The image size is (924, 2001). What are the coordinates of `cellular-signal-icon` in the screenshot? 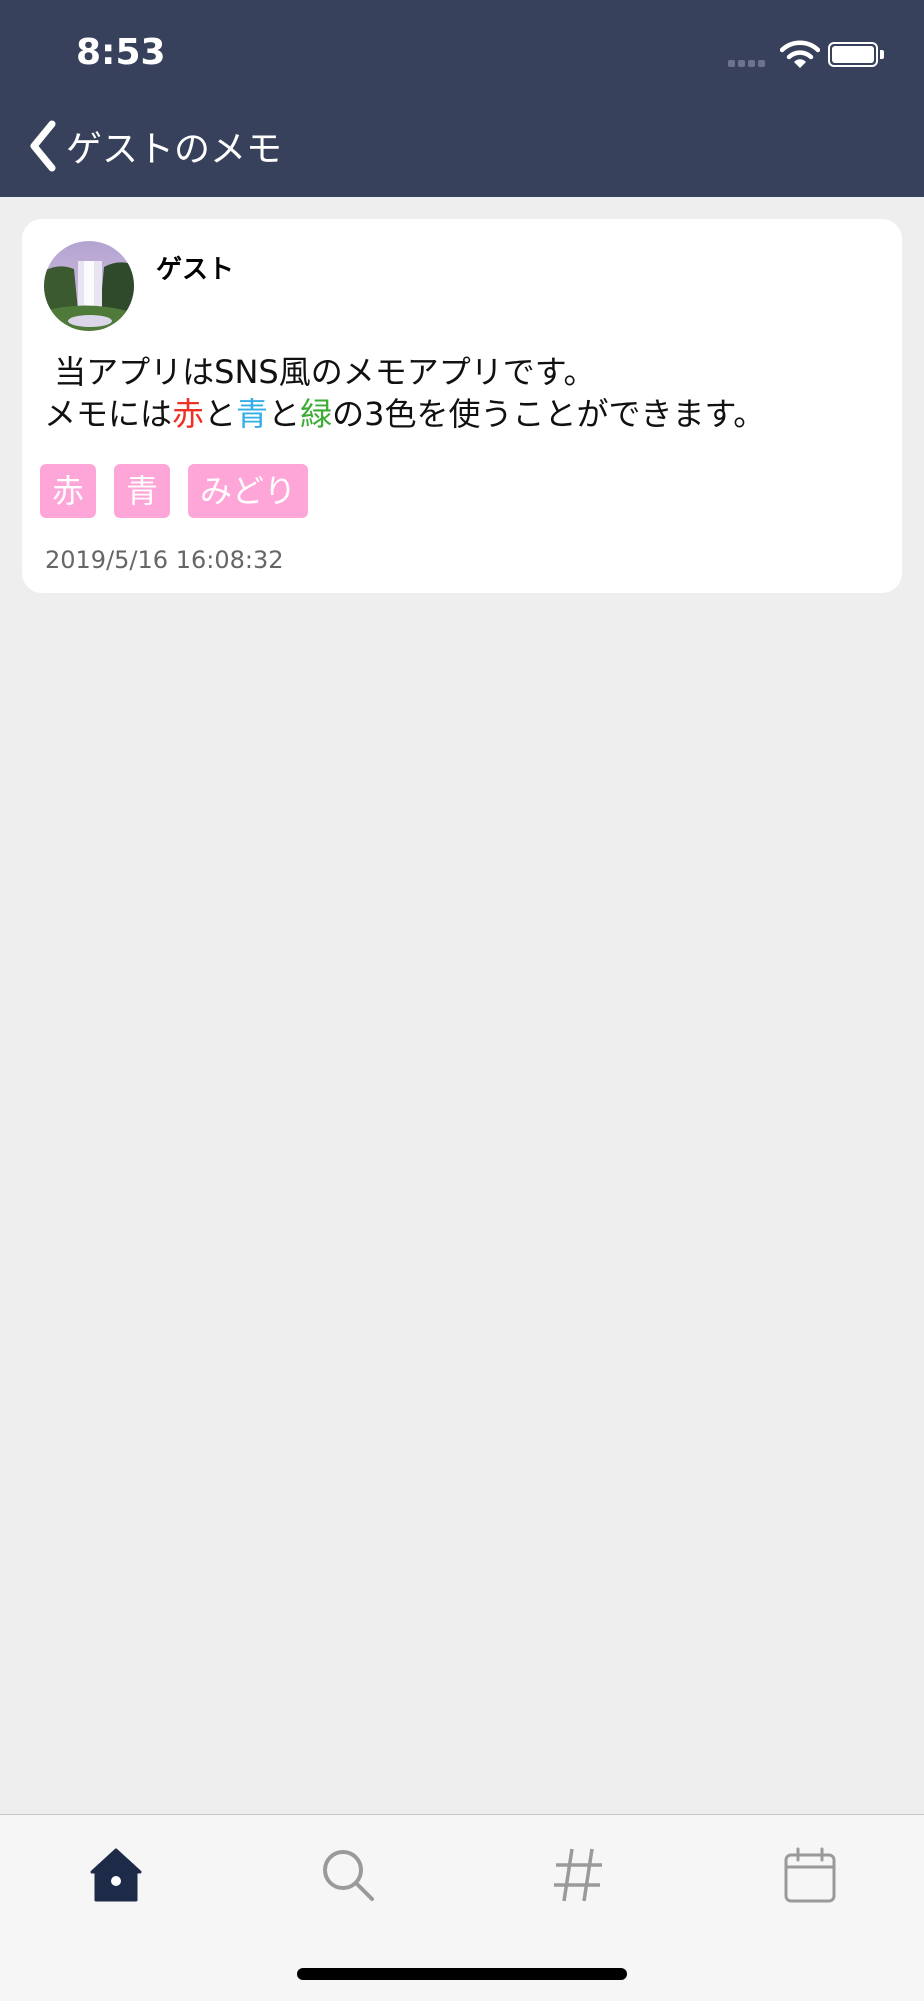 It's located at (746, 63).